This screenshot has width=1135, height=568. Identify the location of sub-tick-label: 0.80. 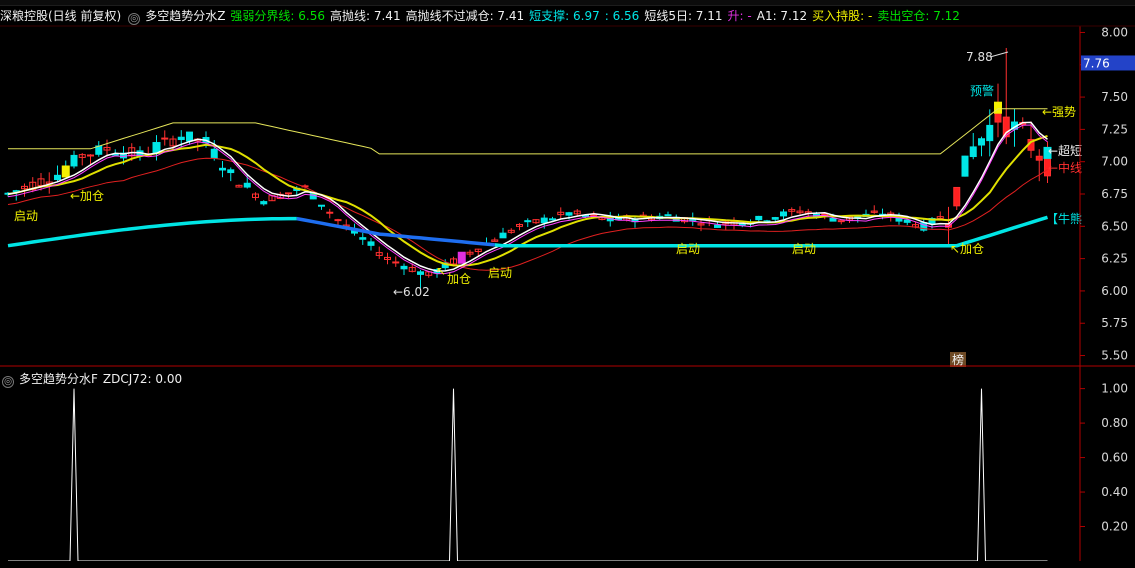
(1114, 423).